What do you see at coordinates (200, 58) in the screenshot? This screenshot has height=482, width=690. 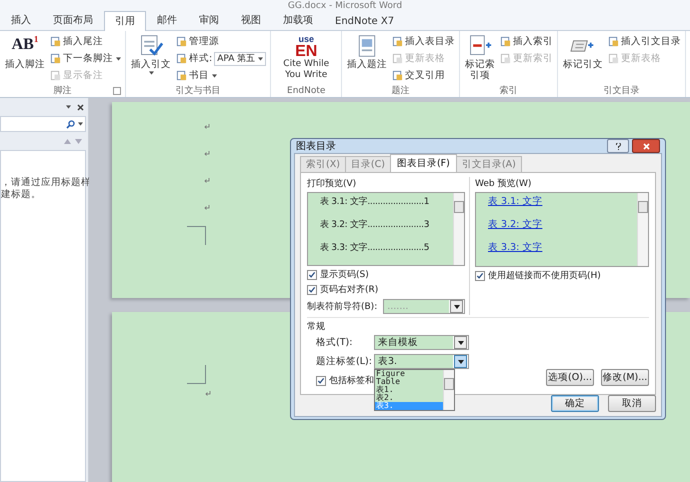 I see `ribbon-small-button: 样式:` at bounding box center [200, 58].